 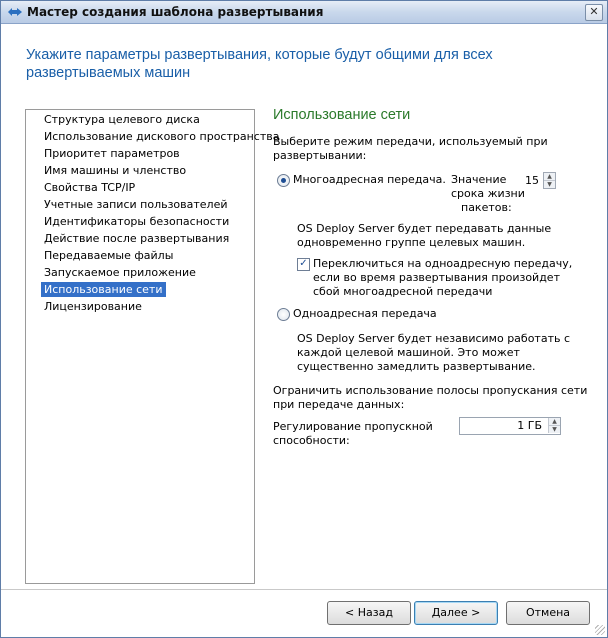 I want to click on mode-prompt-cont: развертывании:, so click(x=320, y=155).